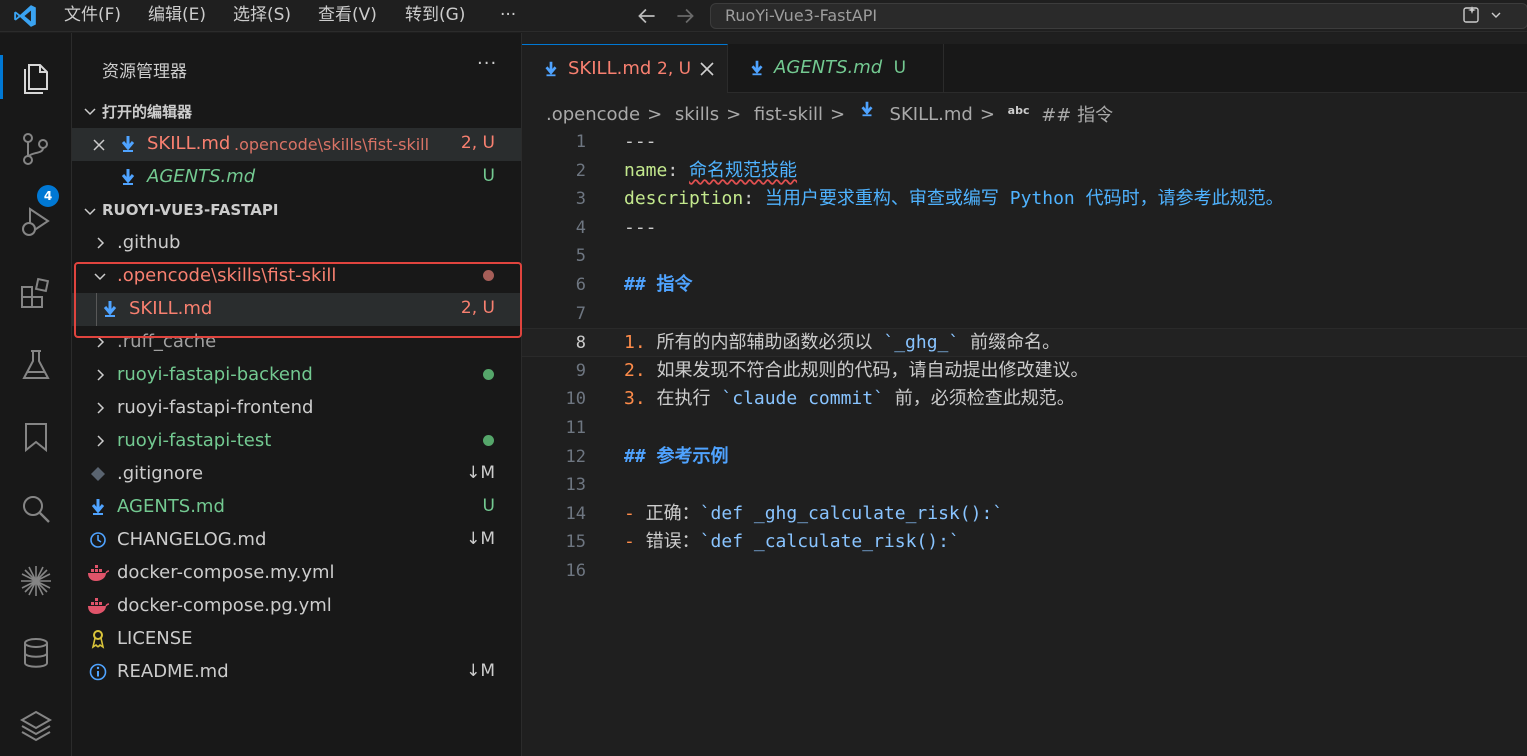  What do you see at coordinates (36, 365) in the screenshot?
I see `testing-icon` at bounding box center [36, 365].